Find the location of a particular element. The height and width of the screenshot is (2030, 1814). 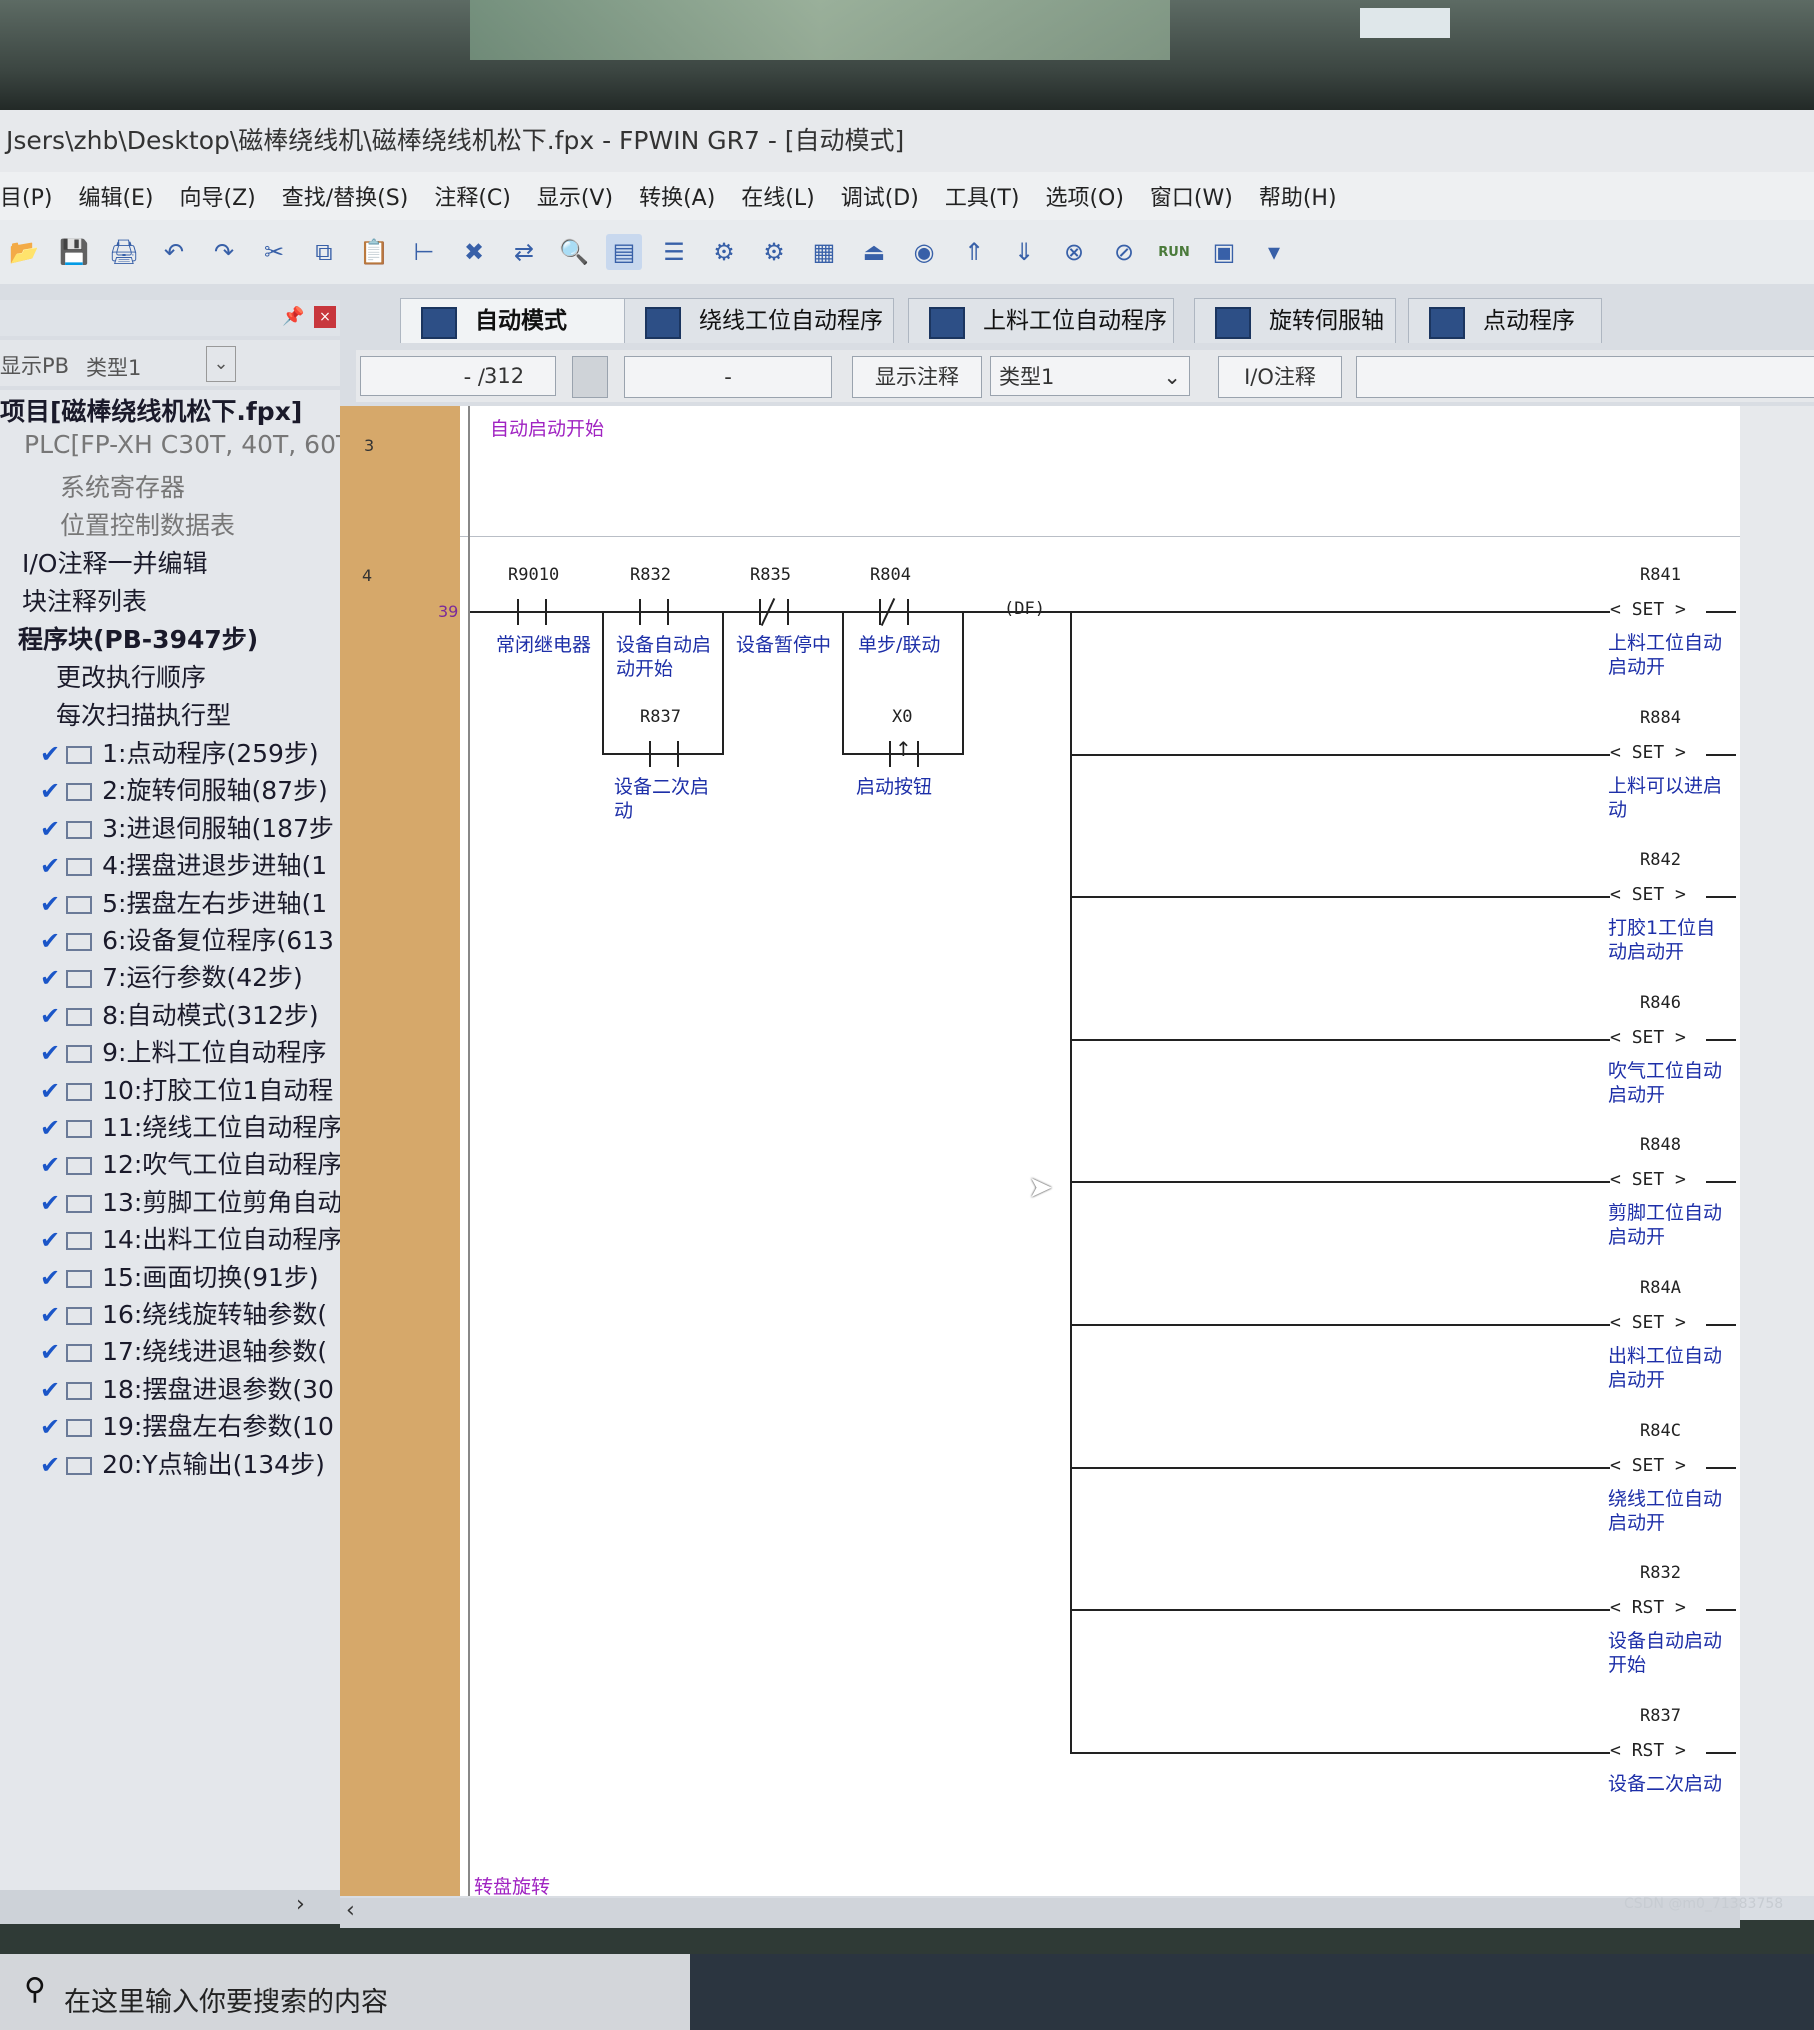

menu-edit: 编辑(E) is located at coordinates (115, 196).